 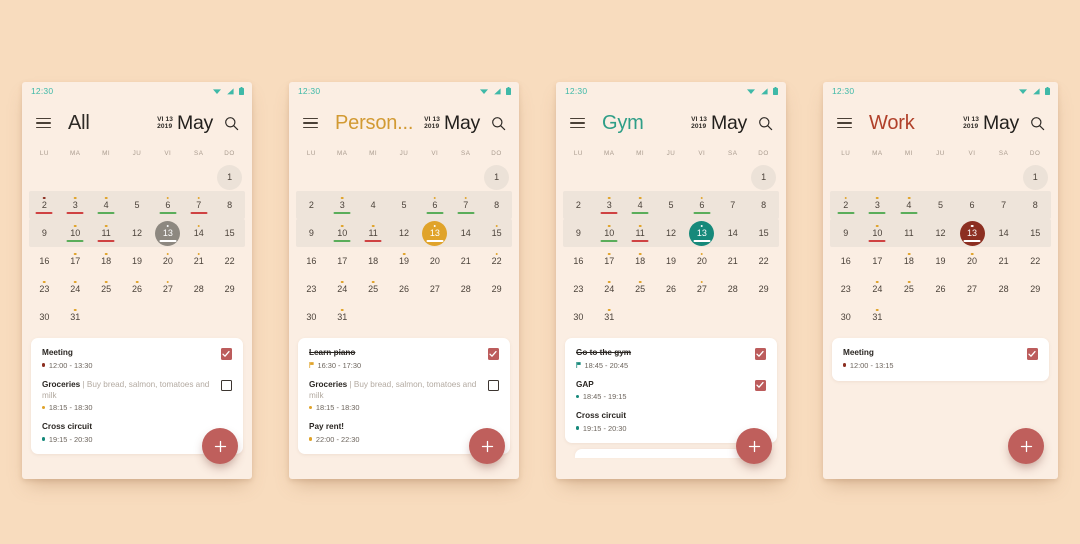 What do you see at coordinates (229, 177) in the screenshot?
I see `calendar-day-1: 1` at bounding box center [229, 177].